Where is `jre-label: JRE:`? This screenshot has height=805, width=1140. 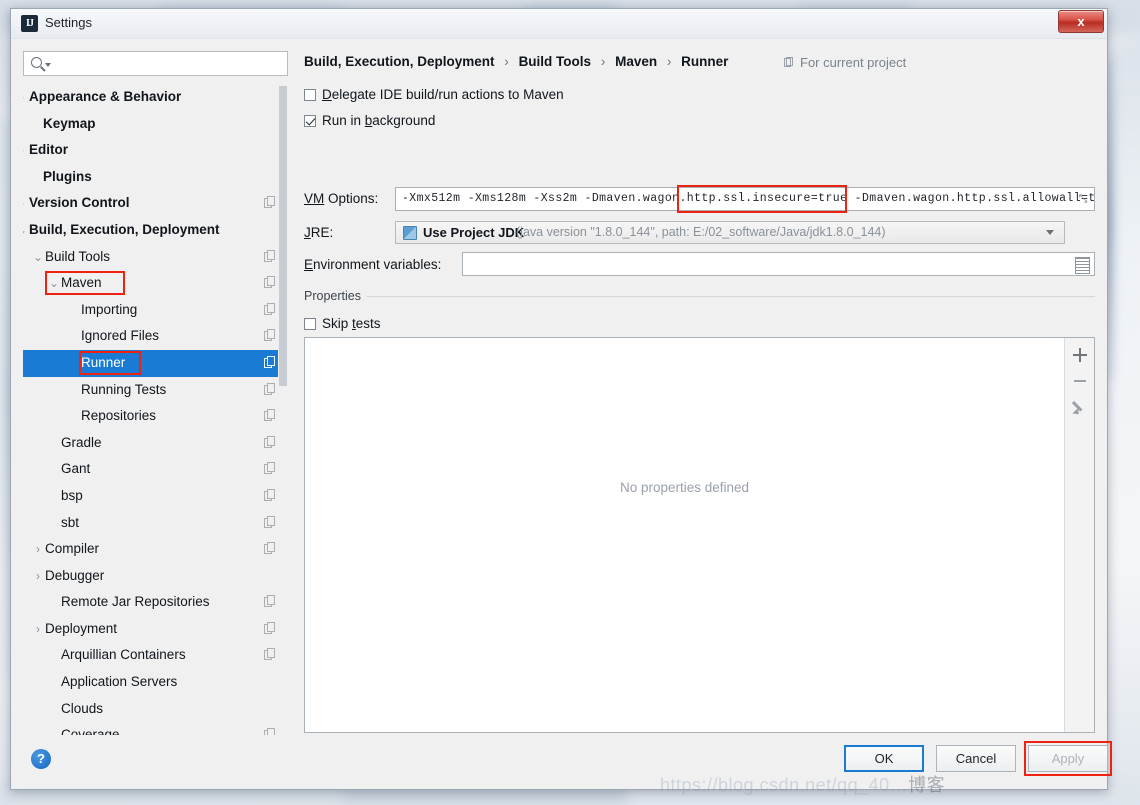 jre-label: JRE: is located at coordinates (318, 232).